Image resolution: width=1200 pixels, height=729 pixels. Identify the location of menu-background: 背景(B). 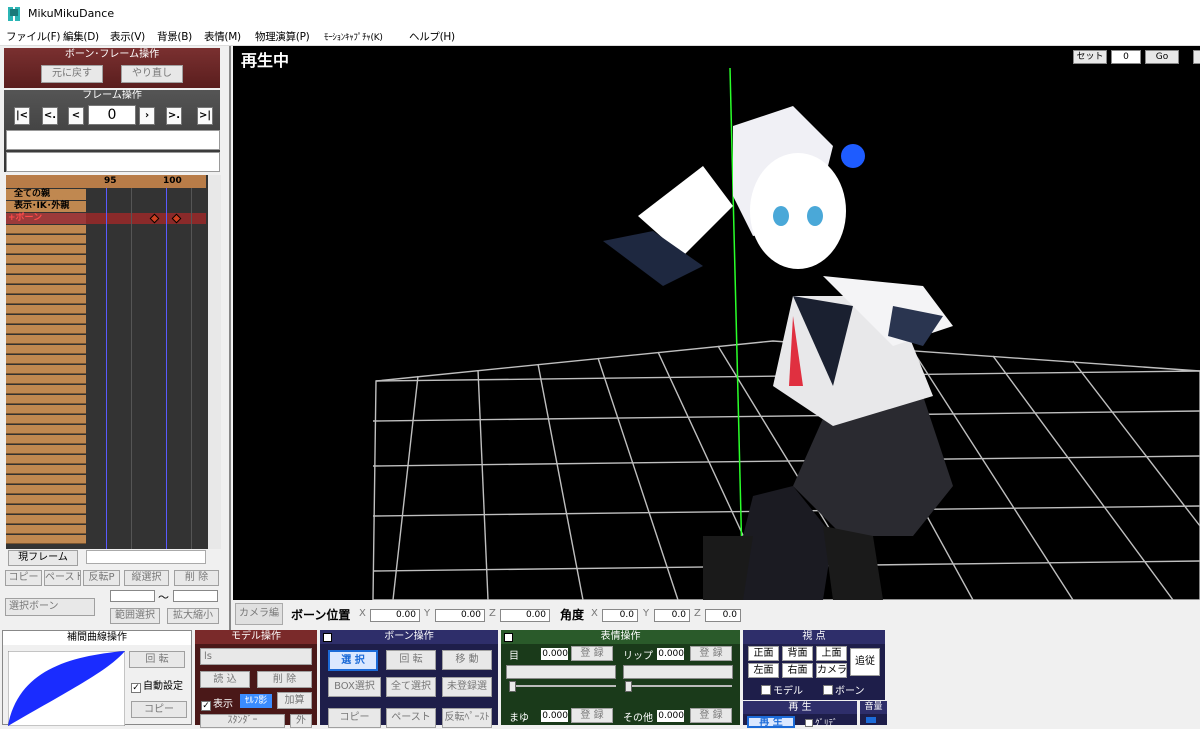
(174, 36).